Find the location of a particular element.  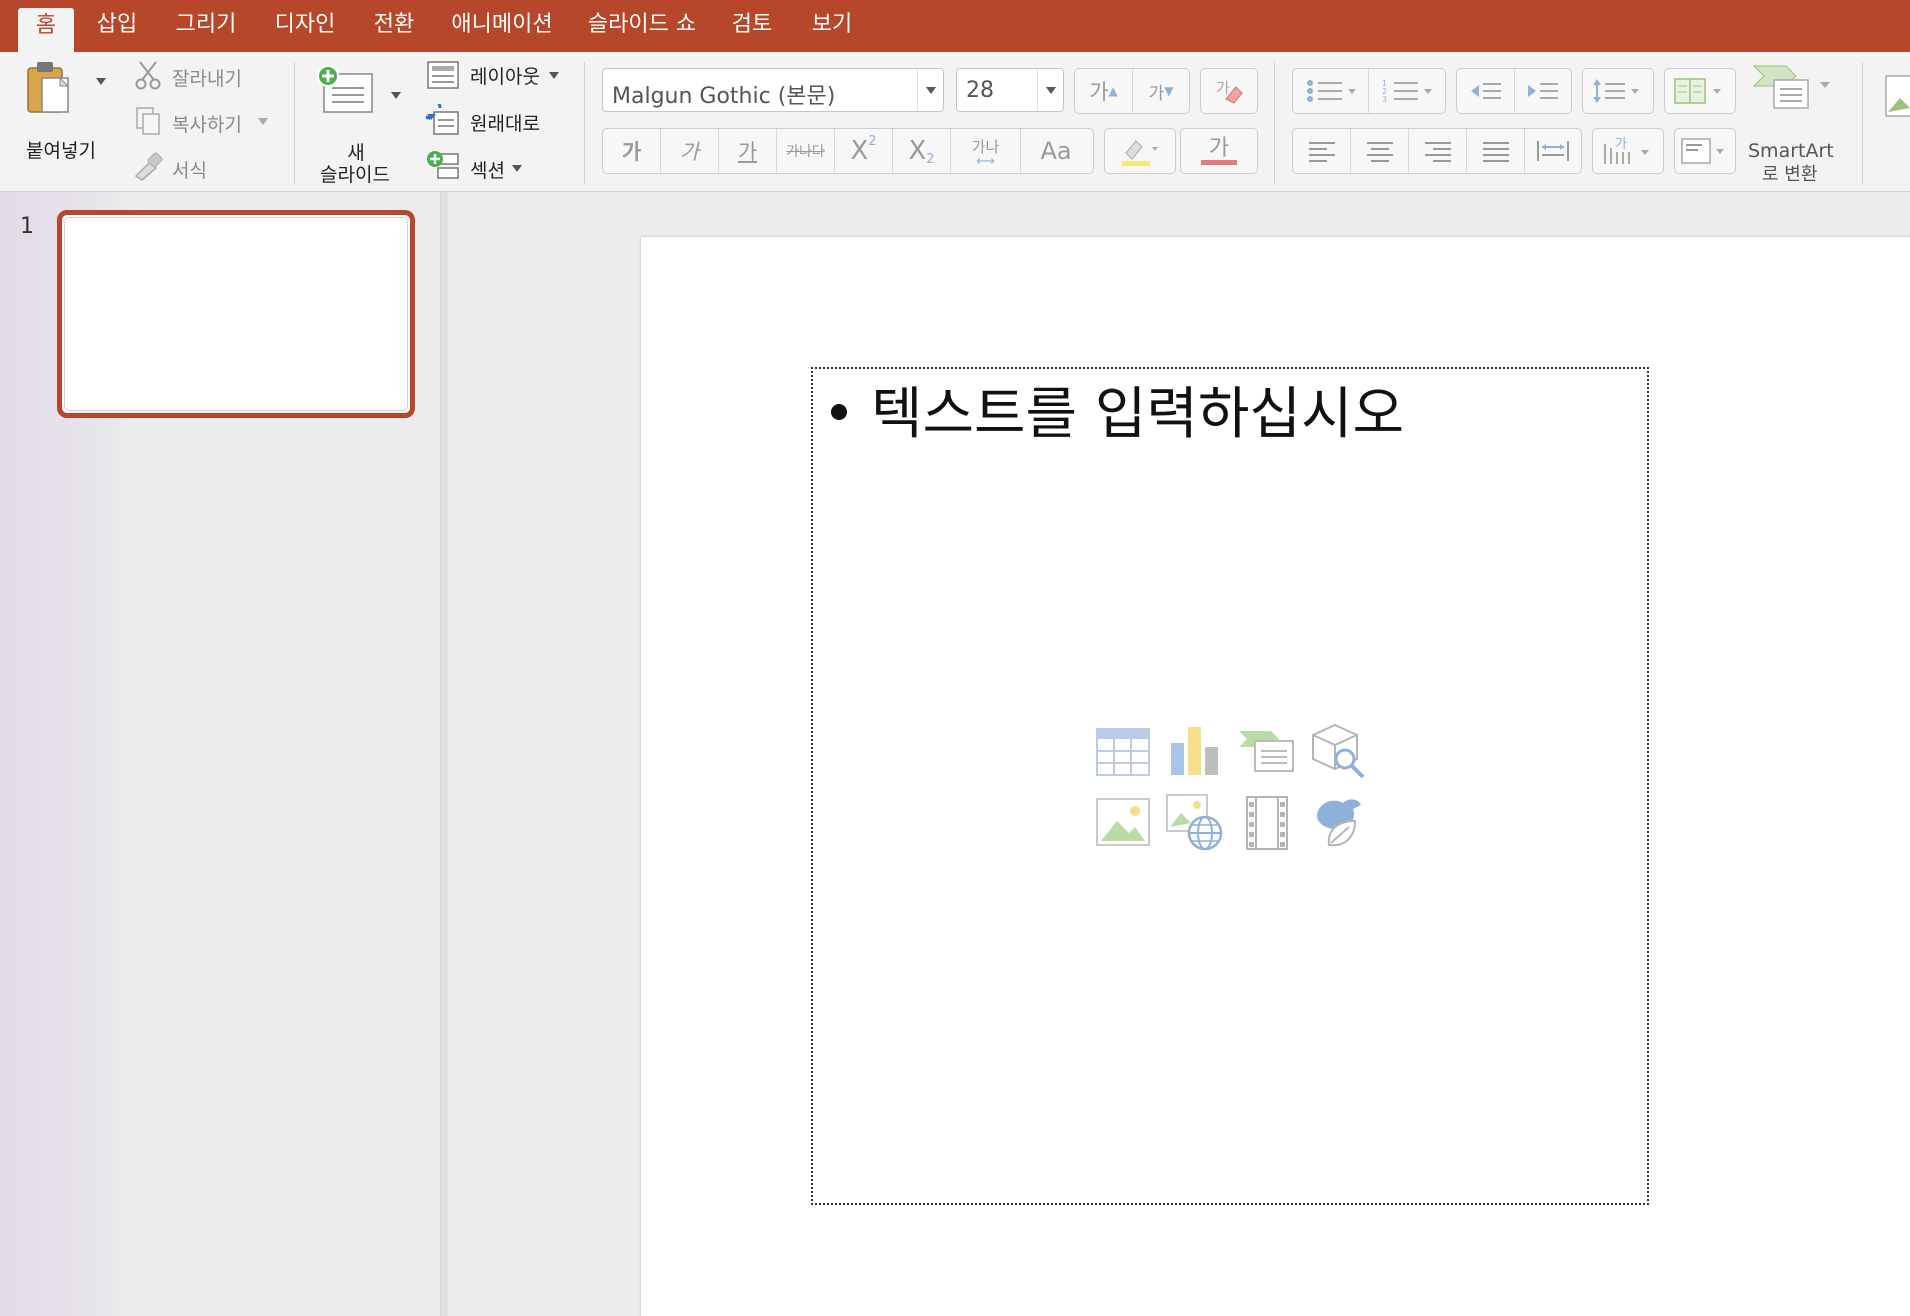

shrink-font-button: 가 ▼ is located at coordinates (1161, 91).